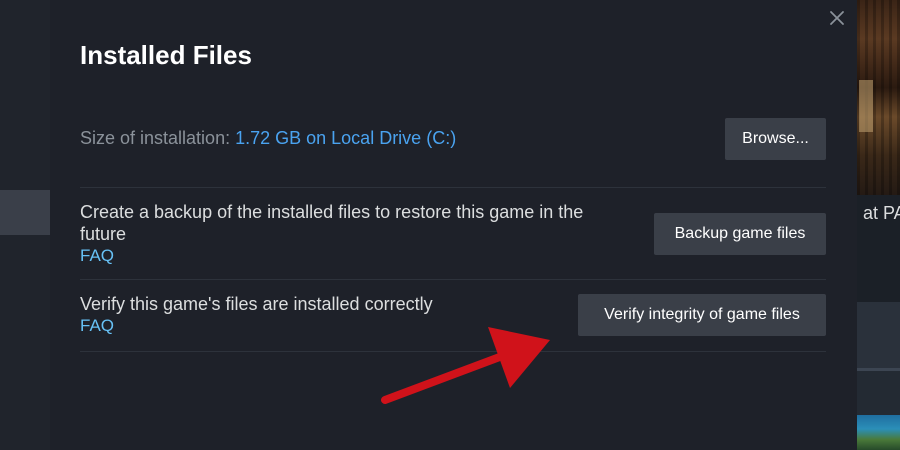 The image size is (900, 450). What do you see at coordinates (158, 138) in the screenshot?
I see `size-label: Size of installation:` at bounding box center [158, 138].